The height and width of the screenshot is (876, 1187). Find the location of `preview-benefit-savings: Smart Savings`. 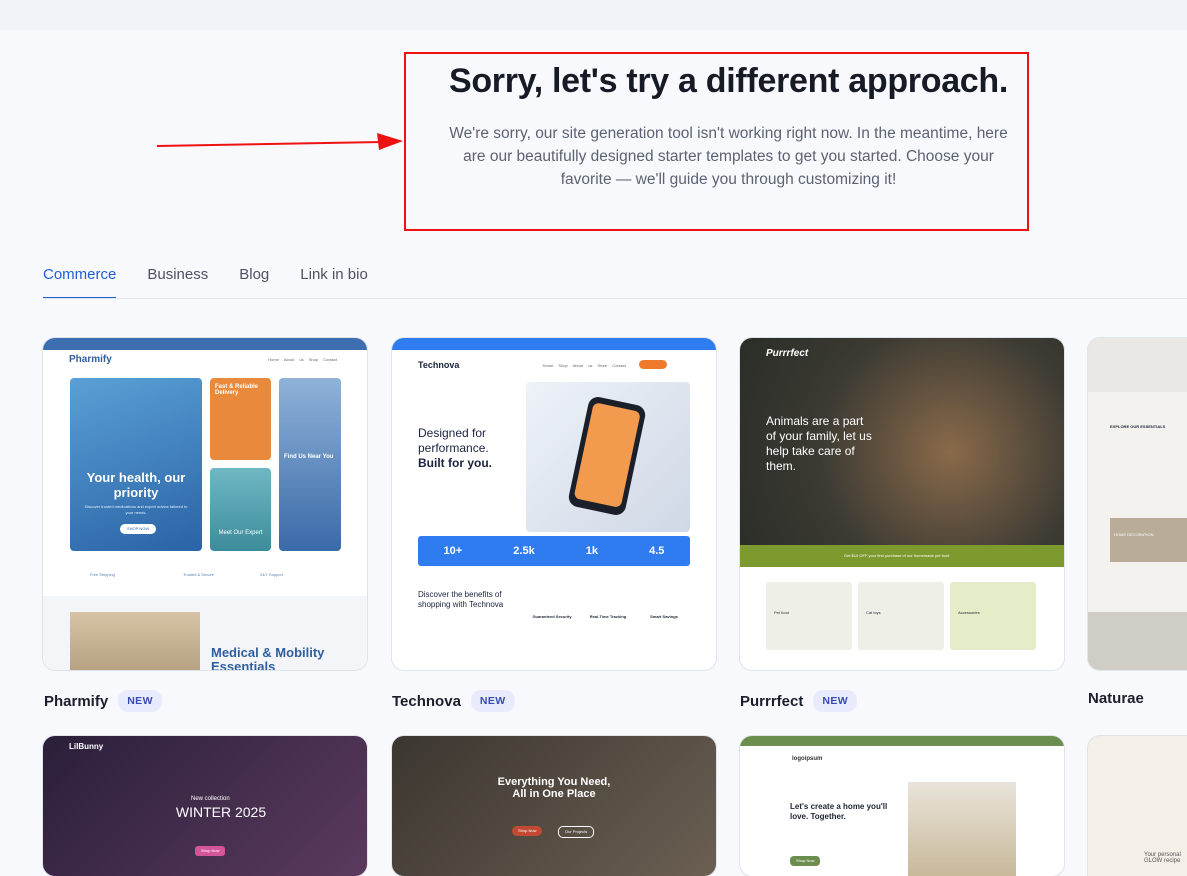

preview-benefit-savings: Smart Savings is located at coordinates (664, 616).